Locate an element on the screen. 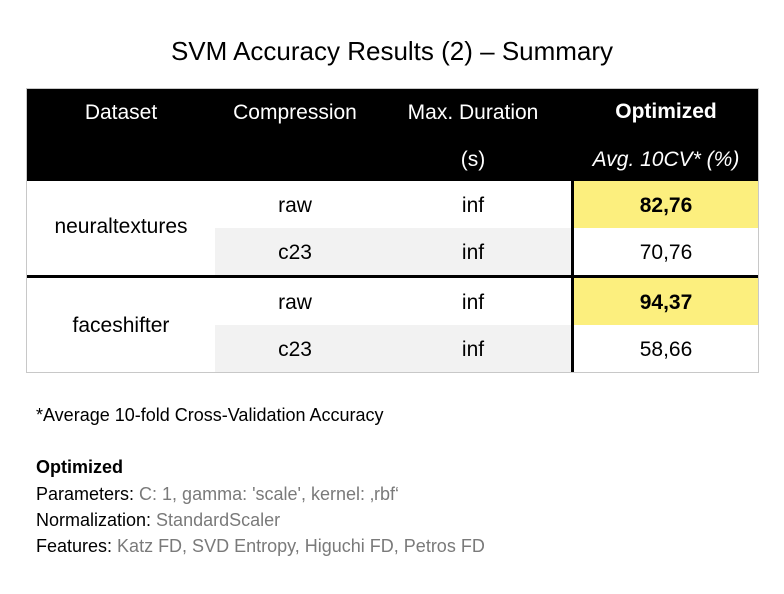 The image size is (784, 594). page-title: SVM Accuracy Results (2) – Summary is located at coordinates (392, 51).